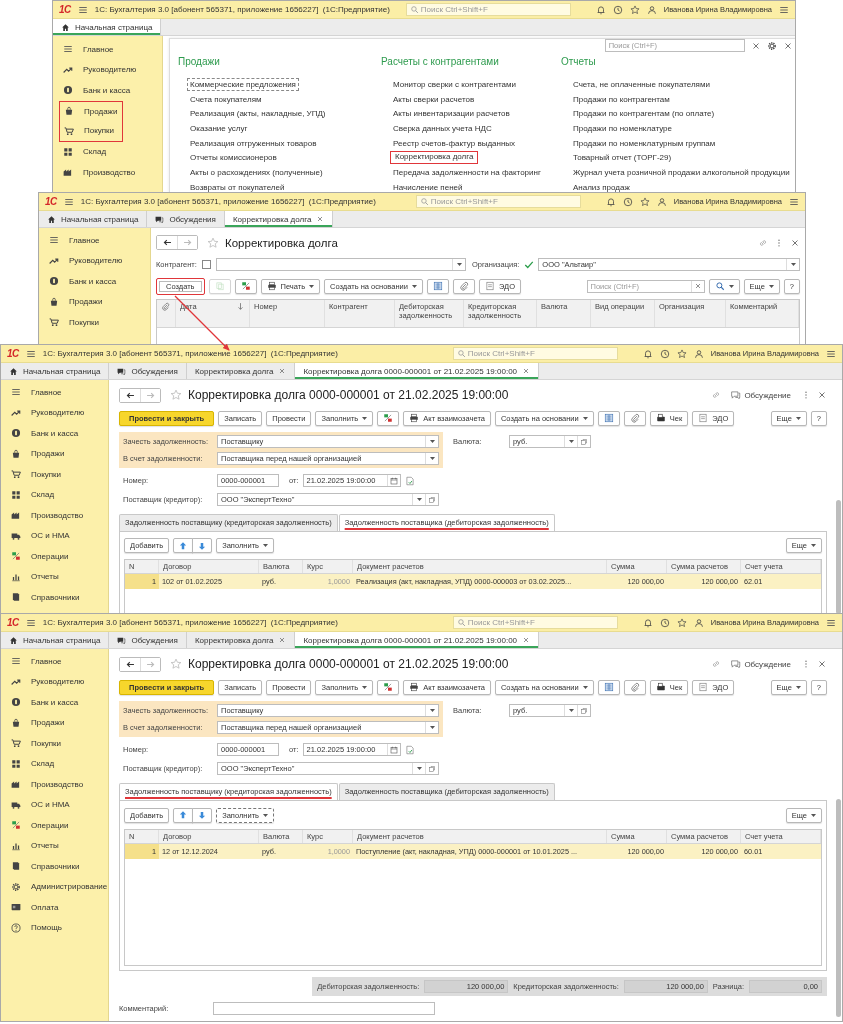 The height and width of the screenshot is (1024, 843). What do you see at coordinates (428, 186) in the screenshot?
I see `menu-link: Начисление пеней` at bounding box center [428, 186].